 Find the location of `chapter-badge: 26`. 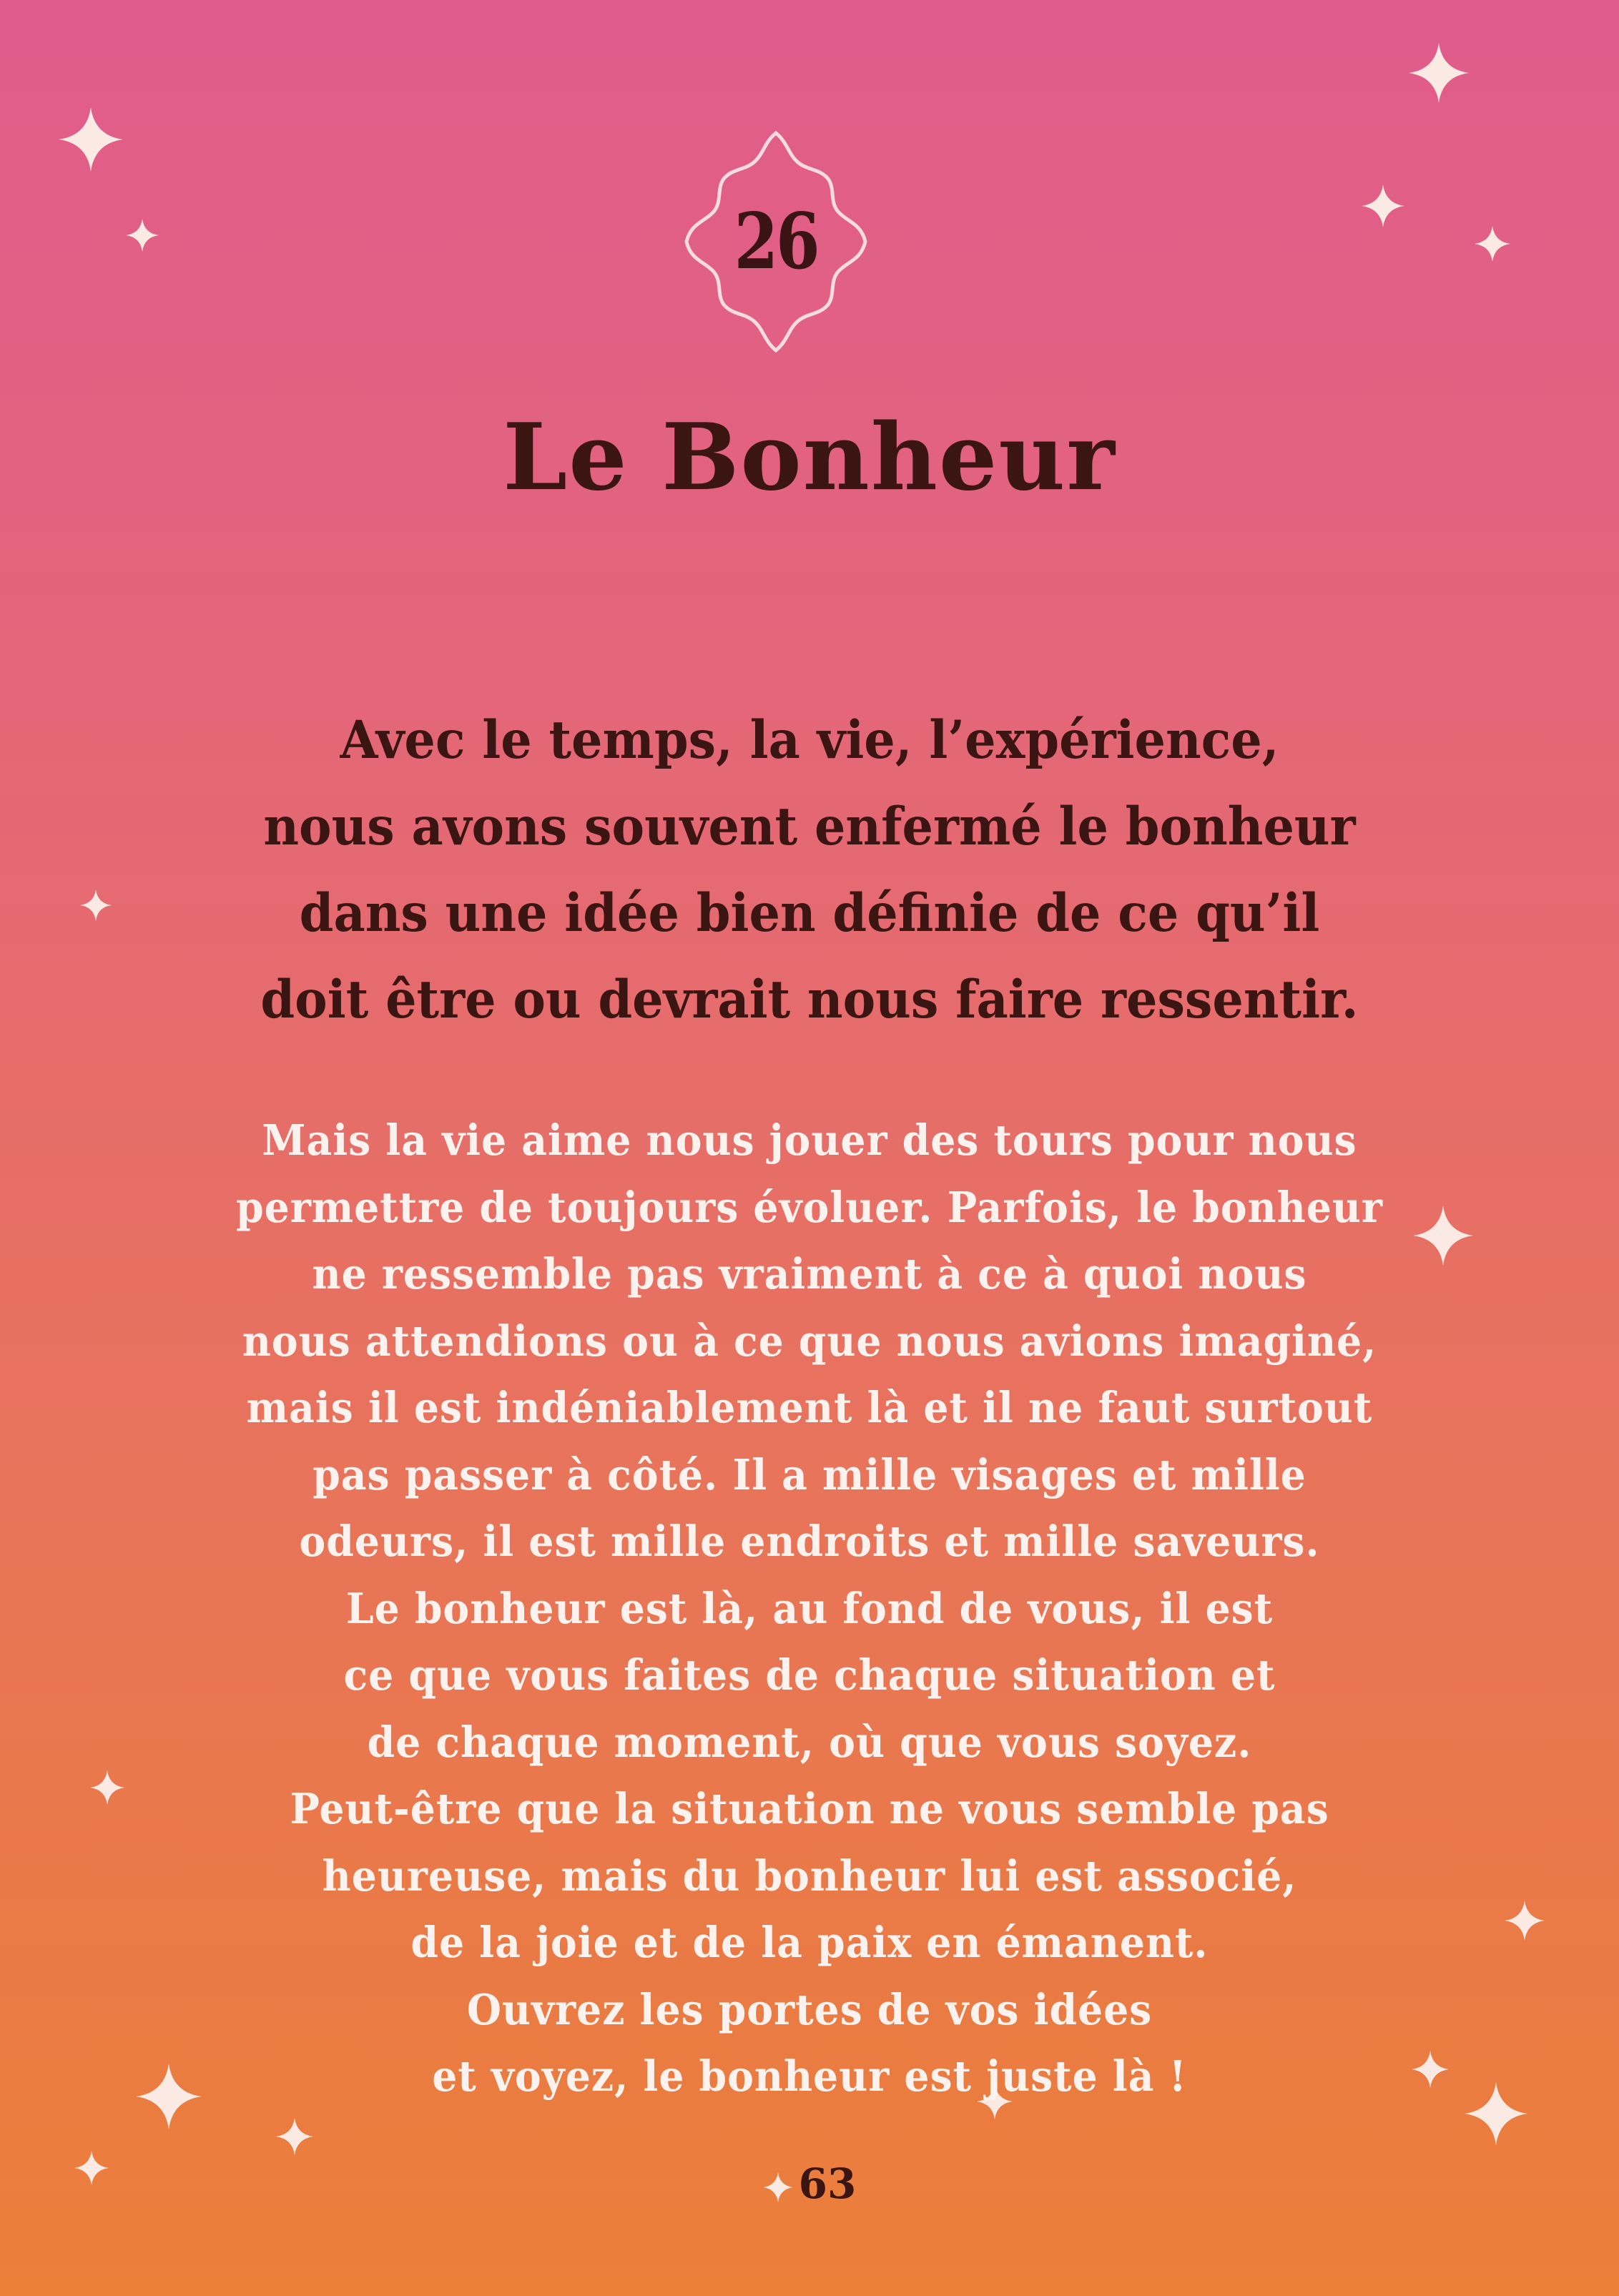

chapter-badge: 26 is located at coordinates (776, 242).